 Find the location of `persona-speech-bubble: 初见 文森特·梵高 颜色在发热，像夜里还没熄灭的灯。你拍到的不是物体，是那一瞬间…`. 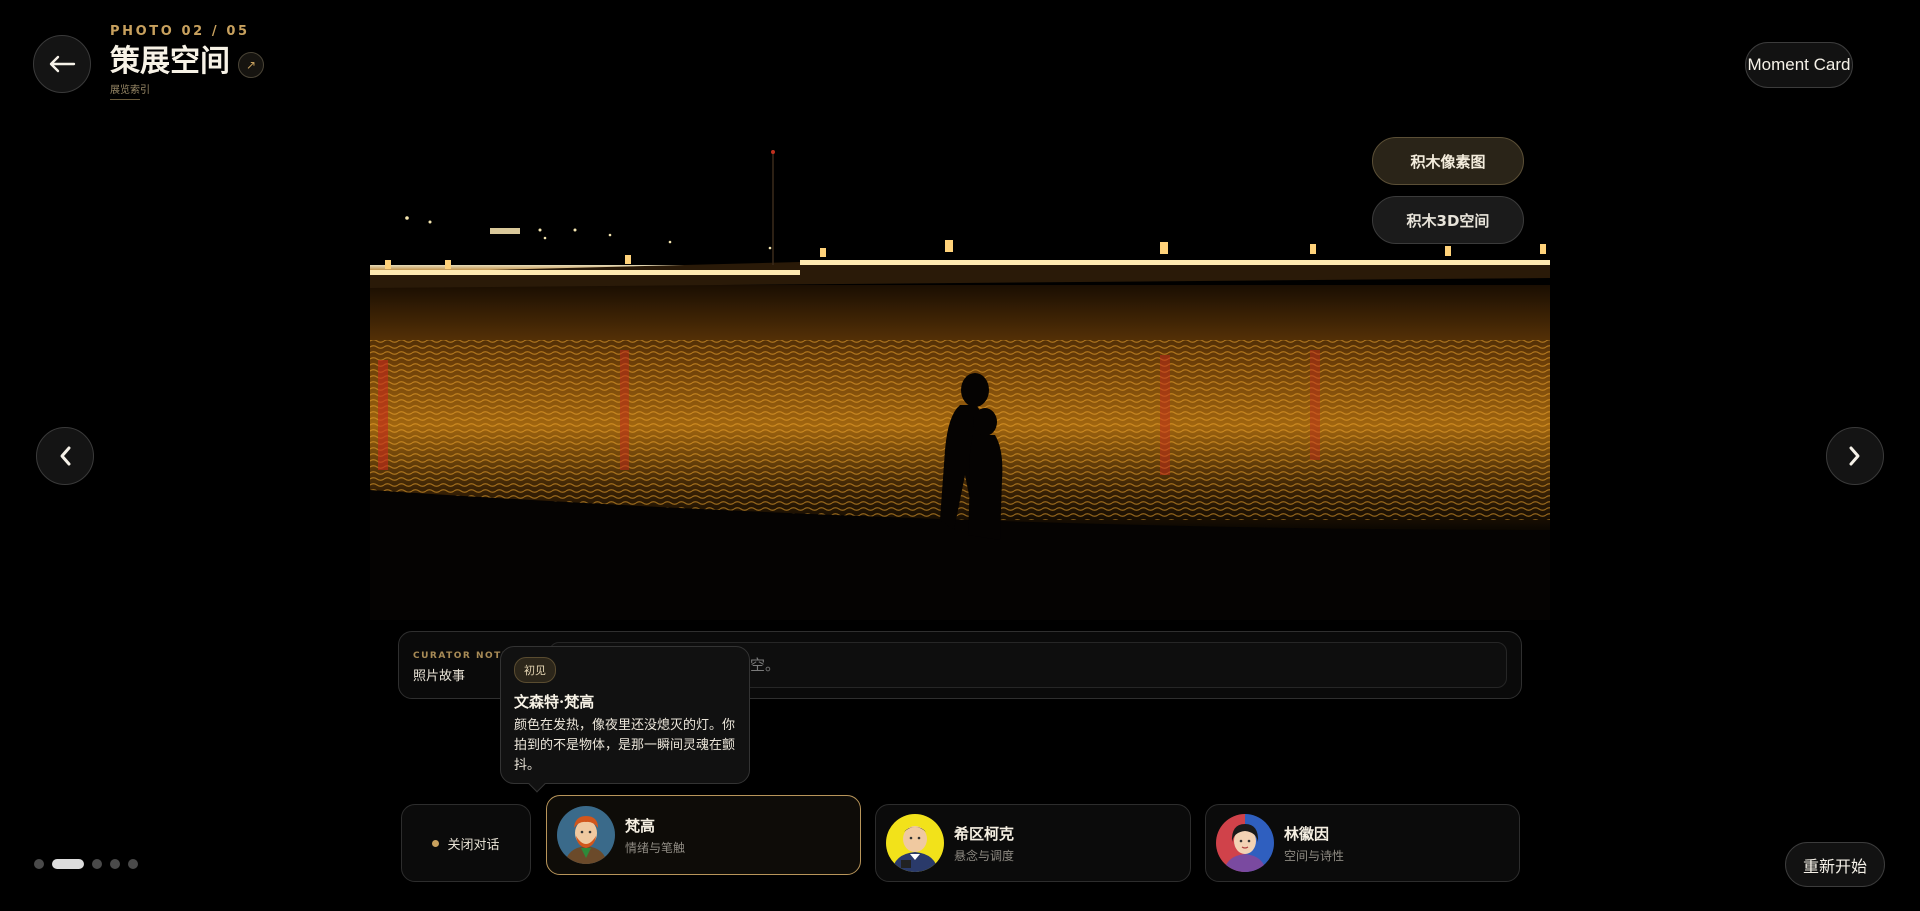

persona-speech-bubble: 初见 文森特·梵高 颜色在发热，像夜里还没熄灭的灯。你拍到的不是物体，是那一瞬间… is located at coordinates (625, 719).